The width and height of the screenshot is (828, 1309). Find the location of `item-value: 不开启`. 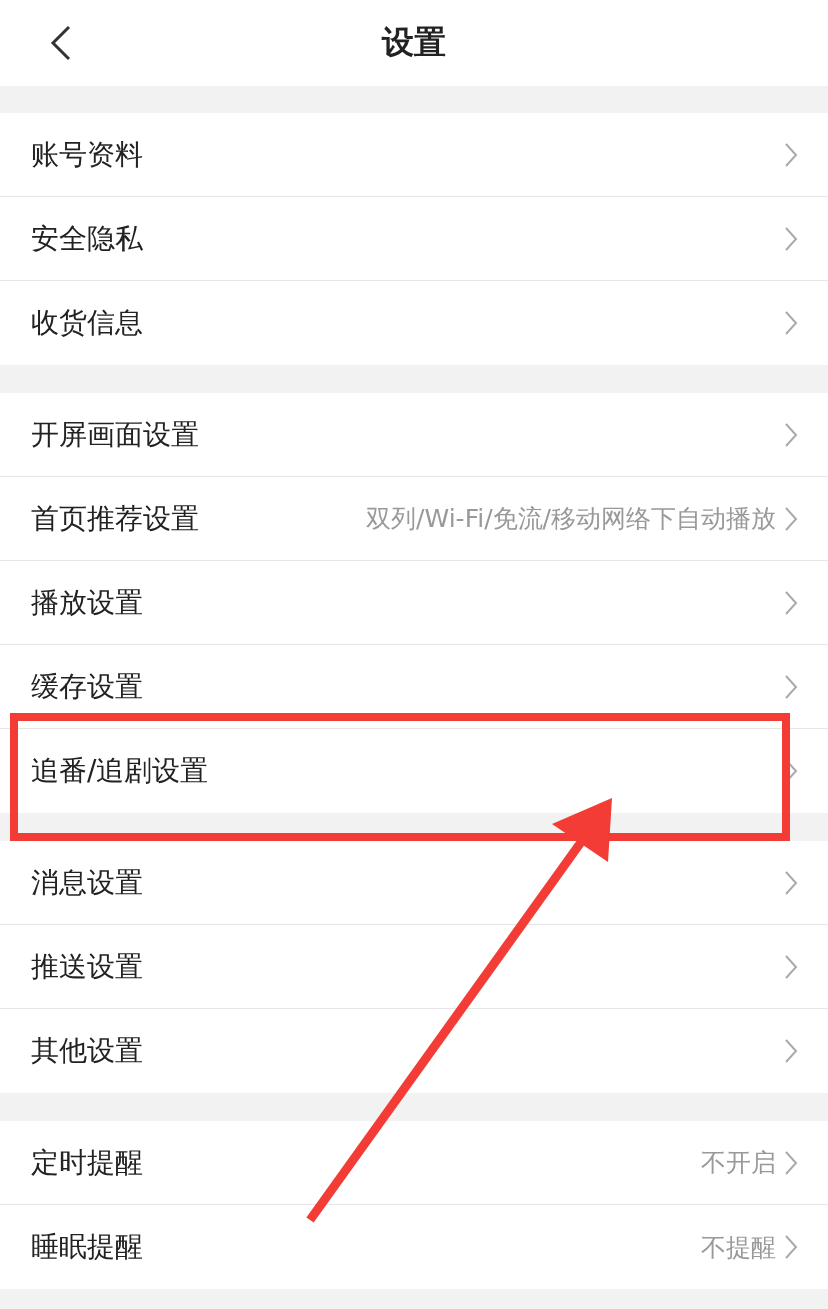

item-value: 不开启 is located at coordinates (738, 1163).